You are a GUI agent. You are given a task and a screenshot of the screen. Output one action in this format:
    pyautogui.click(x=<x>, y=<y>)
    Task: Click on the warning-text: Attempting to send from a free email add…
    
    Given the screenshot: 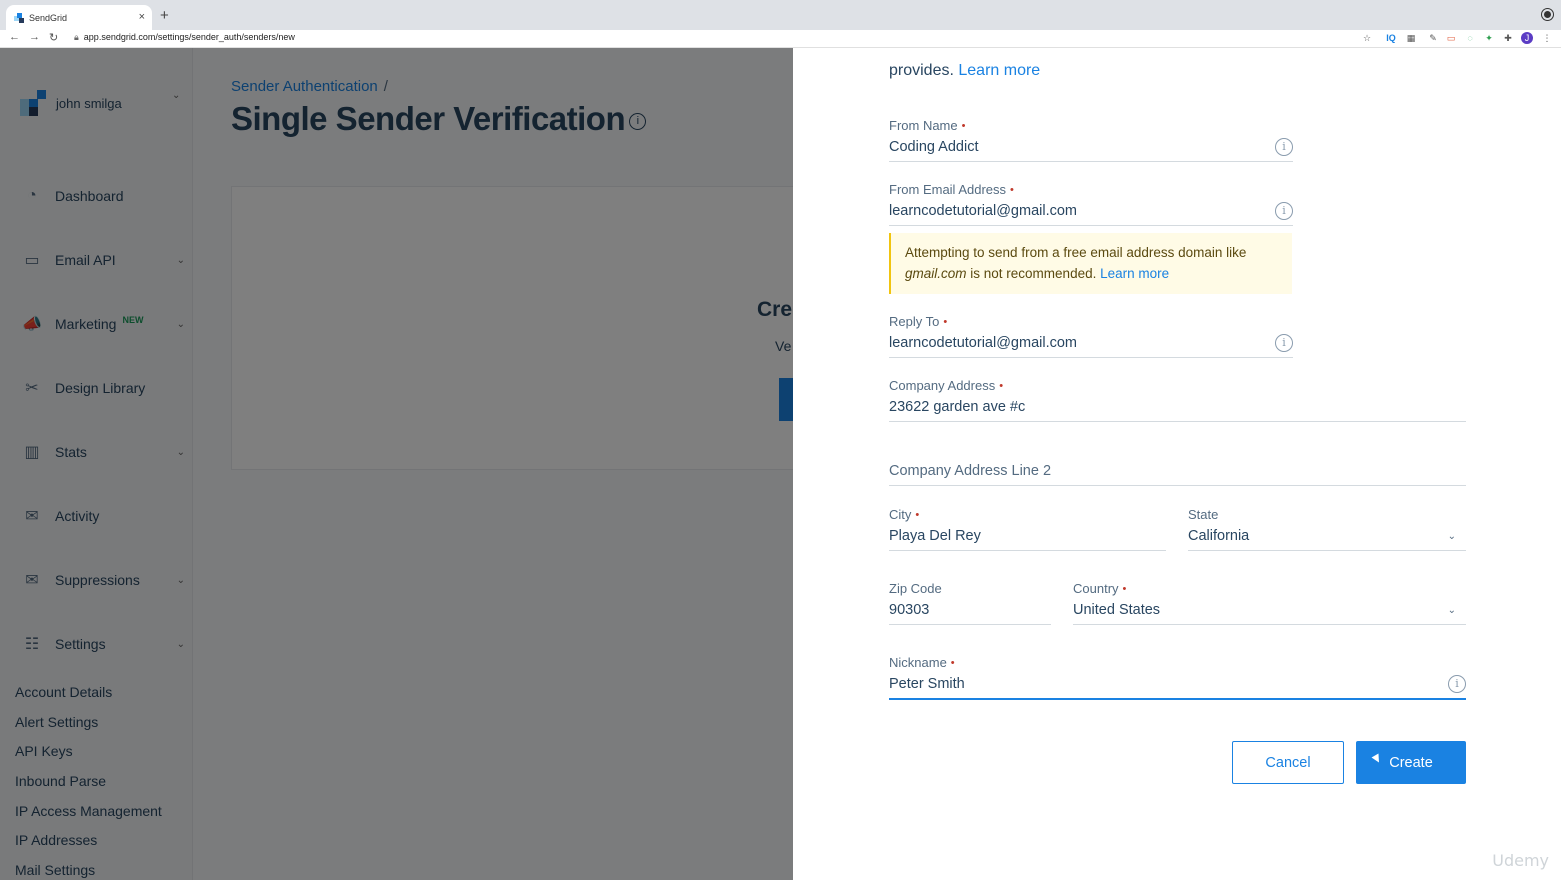 What is the action you would take?
    pyautogui.click(x=1076, y=252)
    